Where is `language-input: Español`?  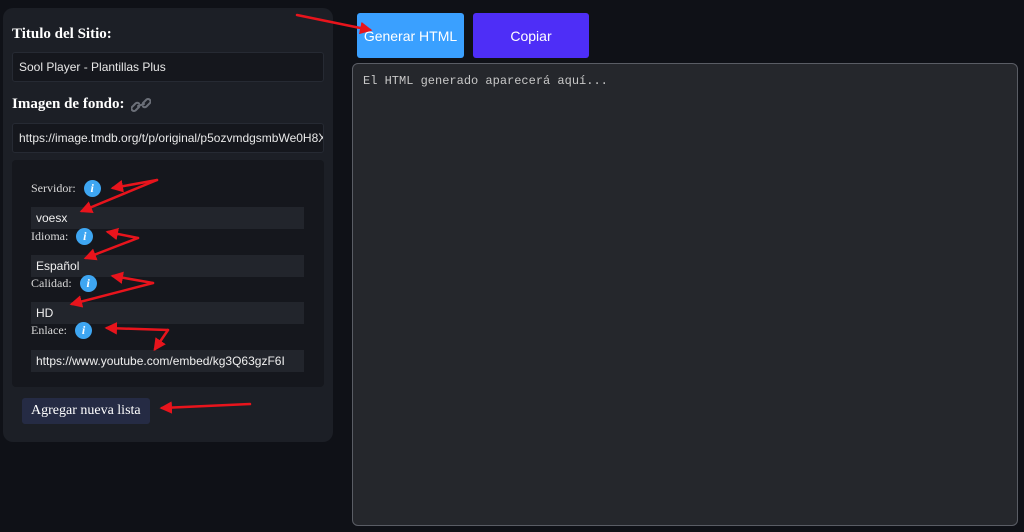
language-input: Español is located at coordinates (167, 266).